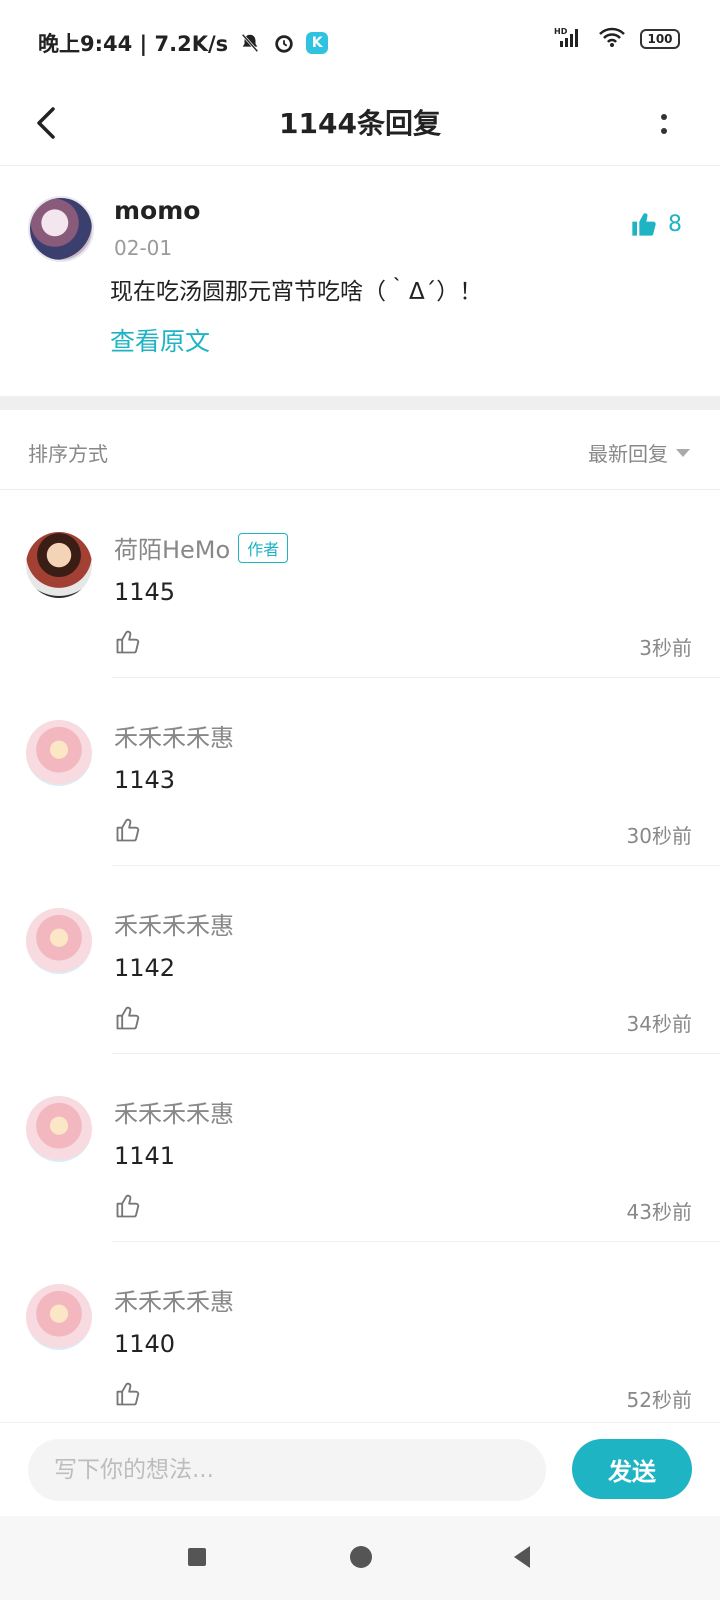 This screenshot has width=720, height=1600. What do you see at coordinates (360, 772) in the screenshot?
I see `reply-item: 禾禾禾禾惠 1143 30秒前` at bounding box center [360, 772].